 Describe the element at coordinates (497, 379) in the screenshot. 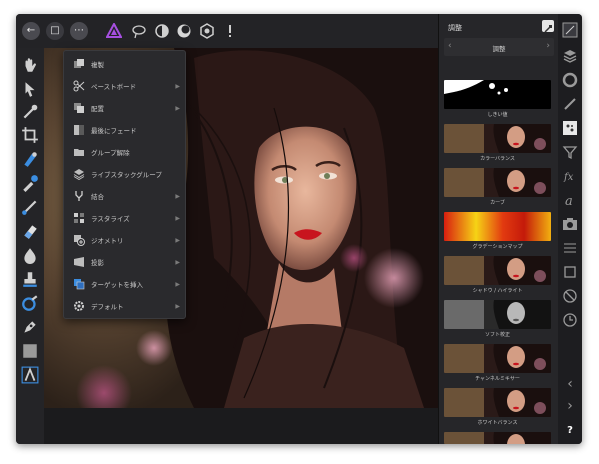

I see `adjustment-label: チャンネルミキサー` at that location.